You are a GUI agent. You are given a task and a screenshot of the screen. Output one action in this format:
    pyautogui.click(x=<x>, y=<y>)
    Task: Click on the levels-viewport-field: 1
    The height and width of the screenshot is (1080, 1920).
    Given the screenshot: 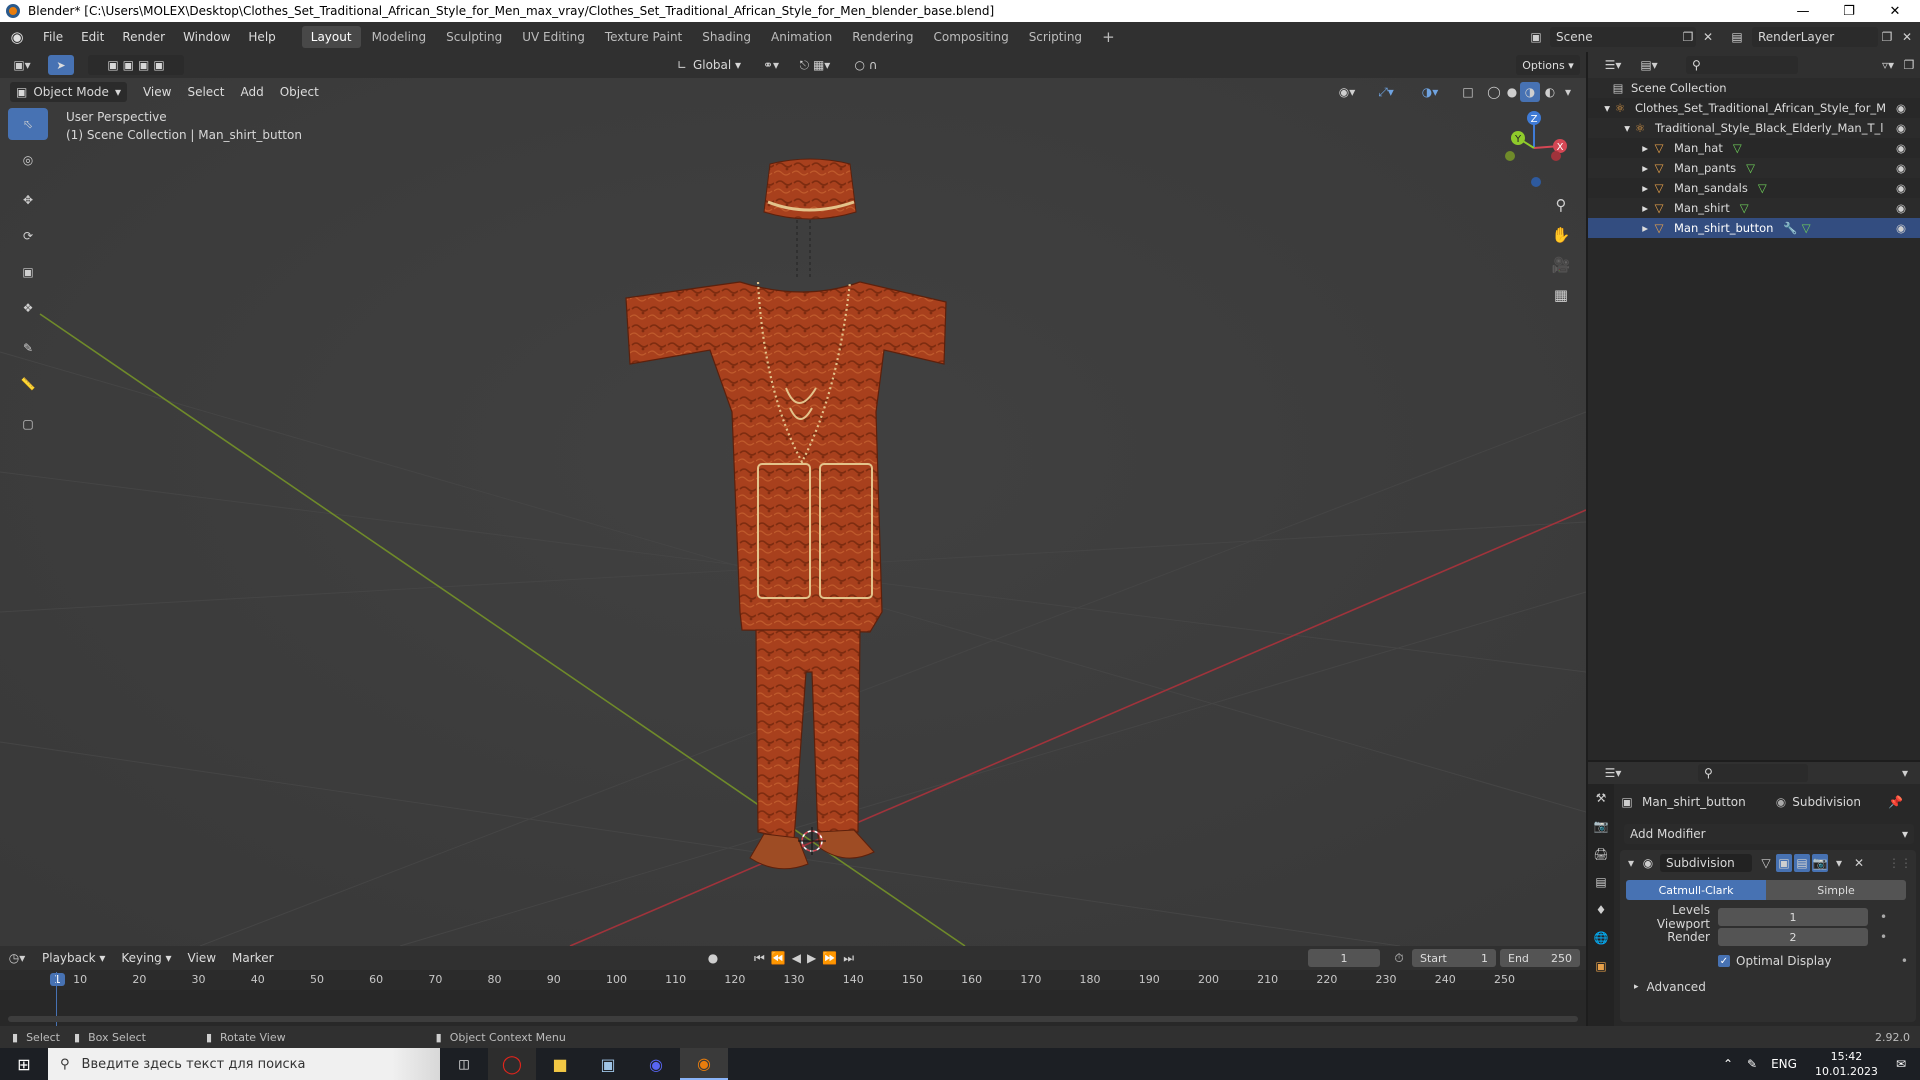 What is the action you would take?
    pyautogui.click(x=1793, y=917)
    